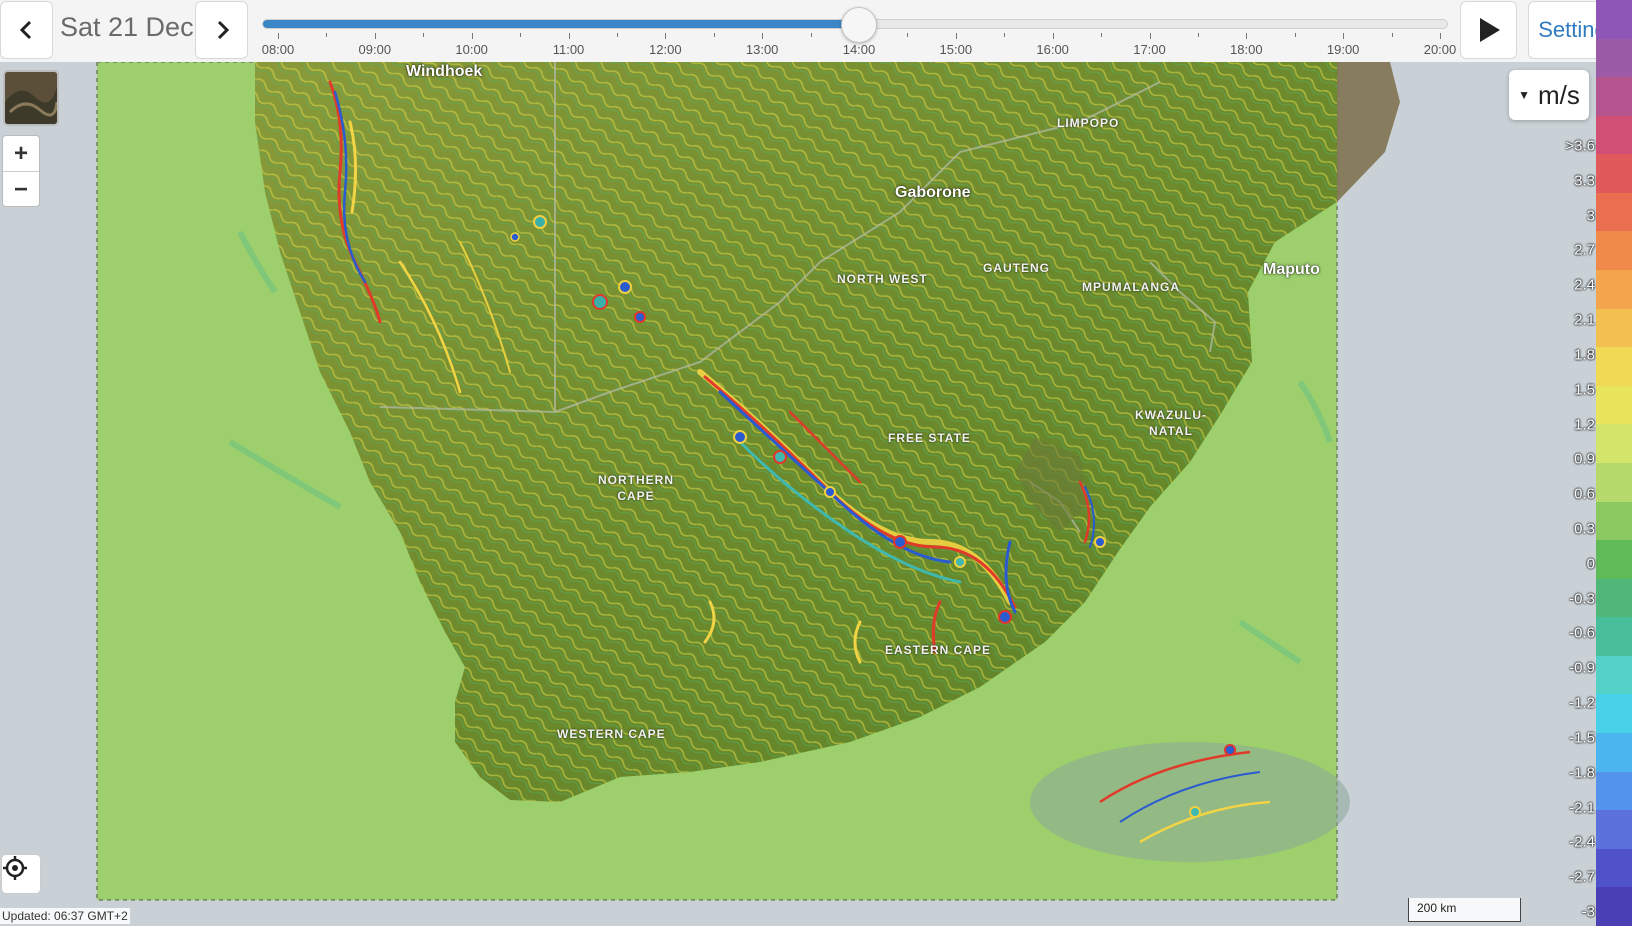 The image size is (1632, 926). I want to click on legend-value-label: 2.7, so click(1584, 250).